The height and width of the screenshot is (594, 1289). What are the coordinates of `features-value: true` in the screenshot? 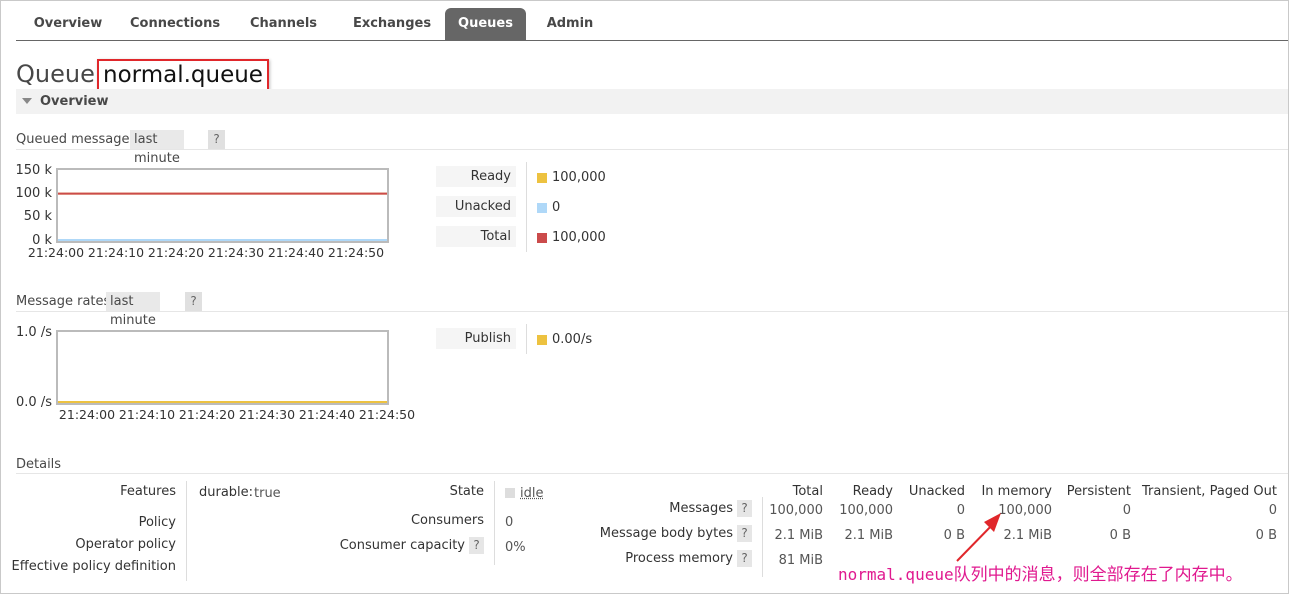 It's located at (267, 493).